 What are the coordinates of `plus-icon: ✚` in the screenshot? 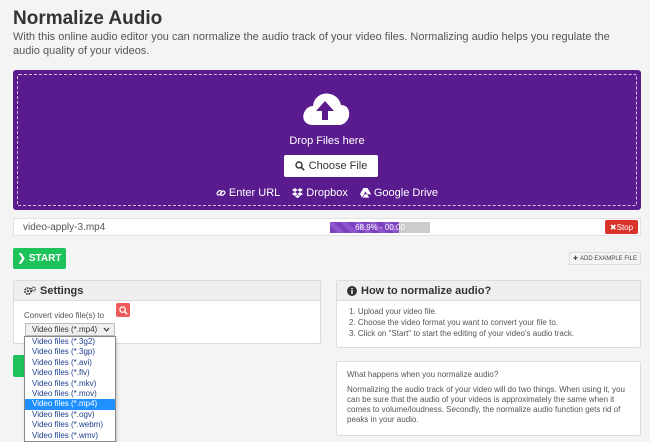 It's located at (575, 259).